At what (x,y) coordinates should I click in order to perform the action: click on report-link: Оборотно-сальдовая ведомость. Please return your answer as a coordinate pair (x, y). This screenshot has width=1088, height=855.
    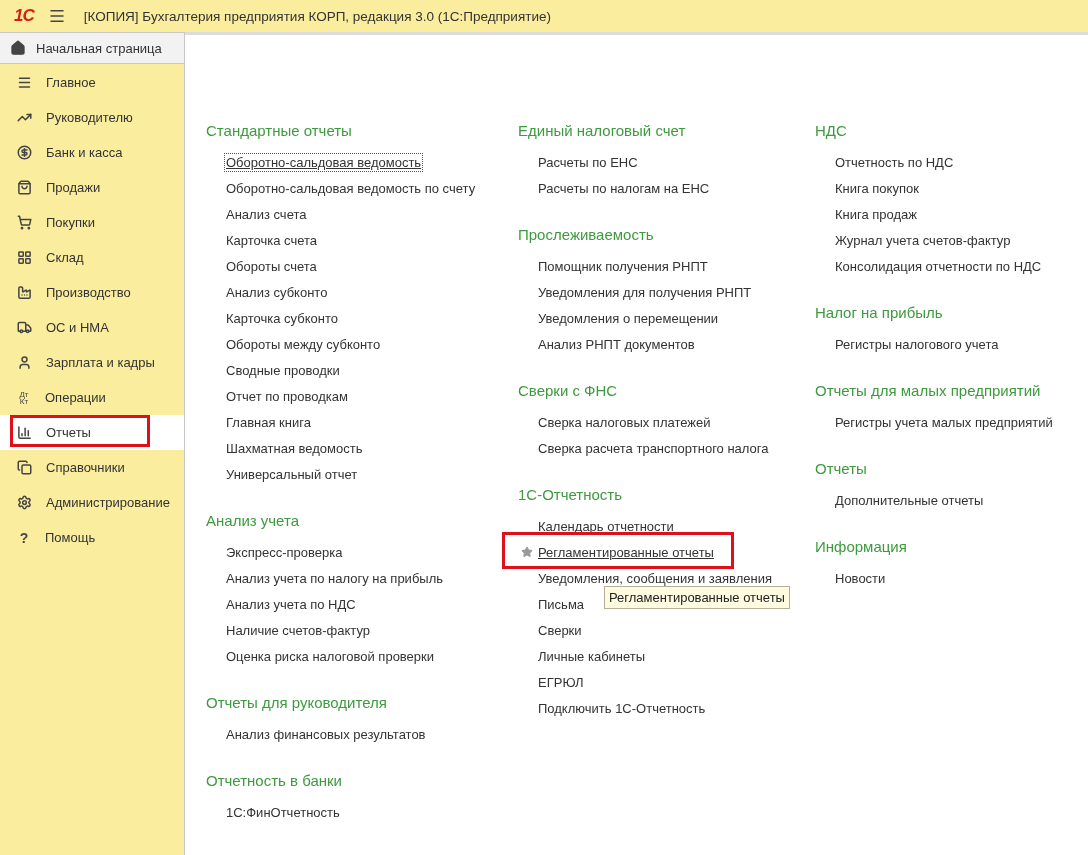
    Looking at the image, I should click on (324, 162).